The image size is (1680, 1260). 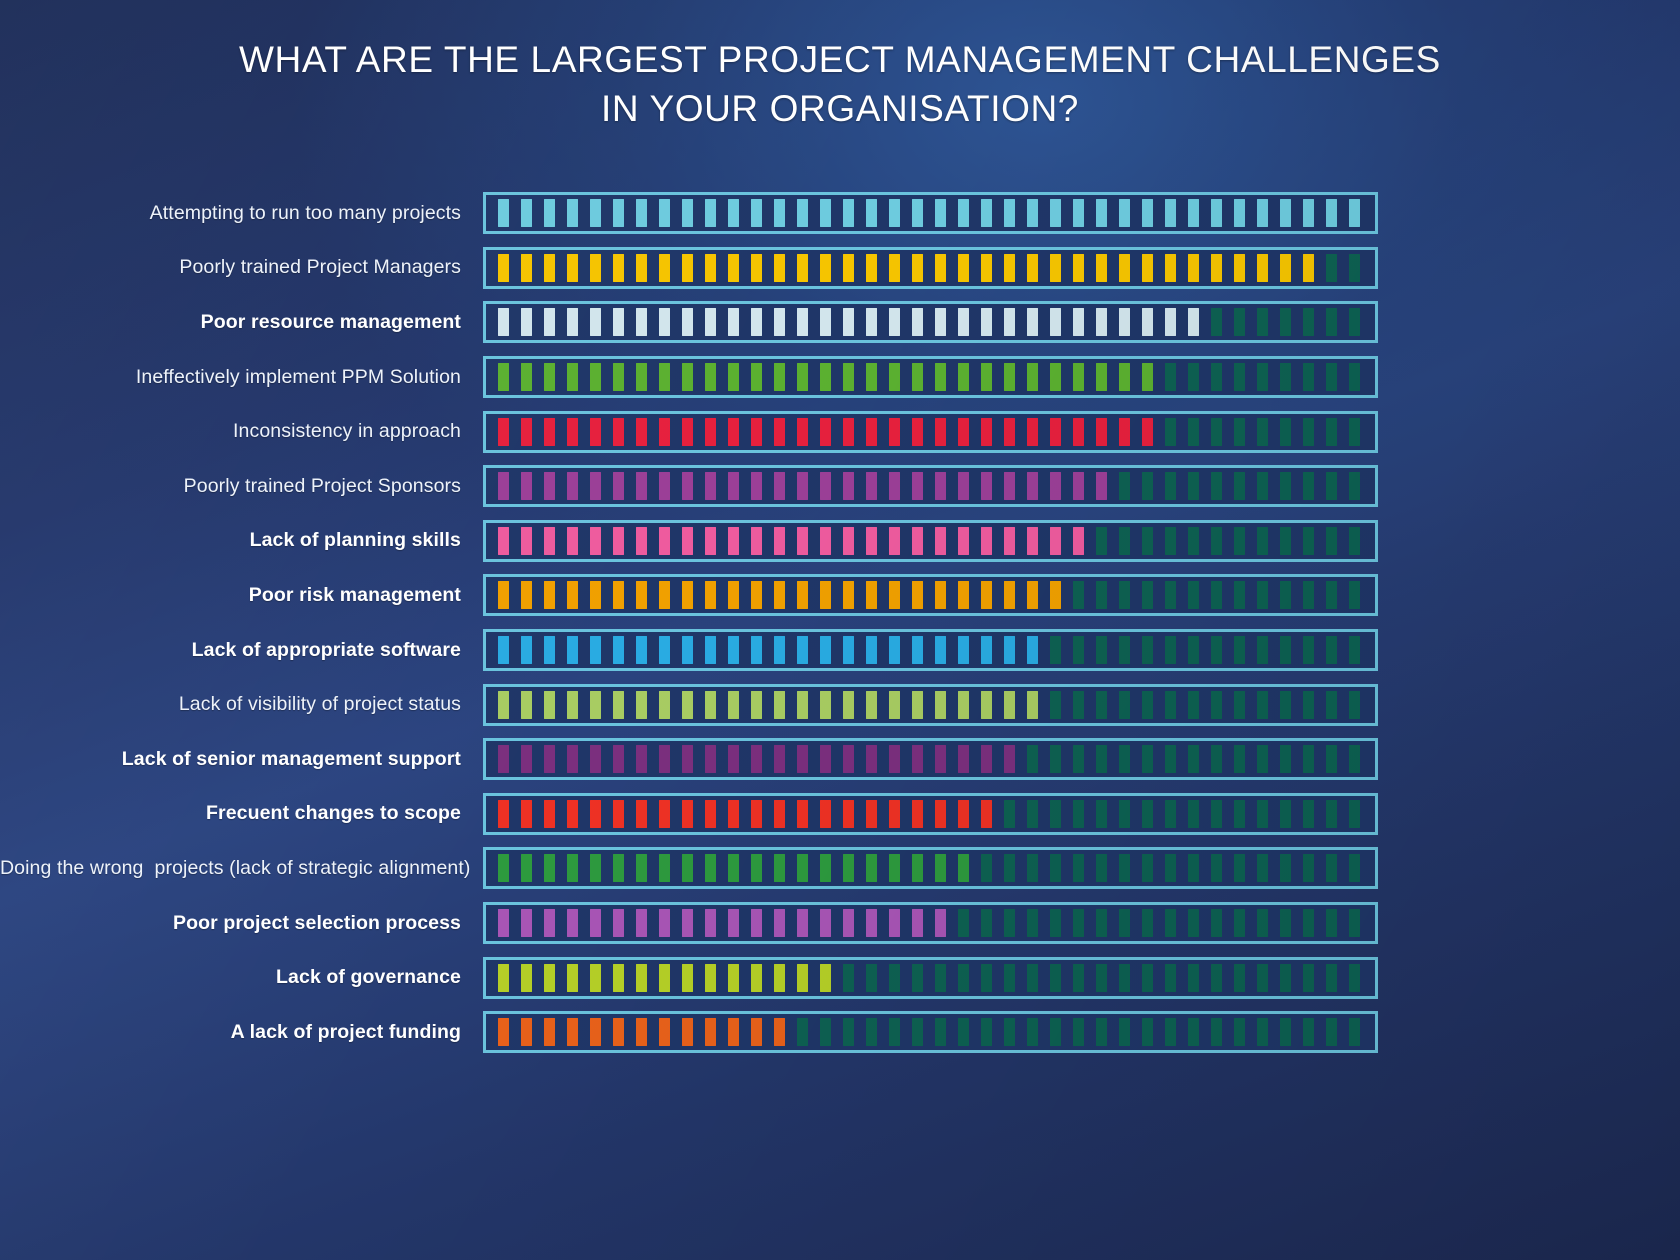 What do you see at coordinates (291, 758) in the screenshot?
I see `chart-row-label: Lack of senior management support` at bounding box center [291, 758].